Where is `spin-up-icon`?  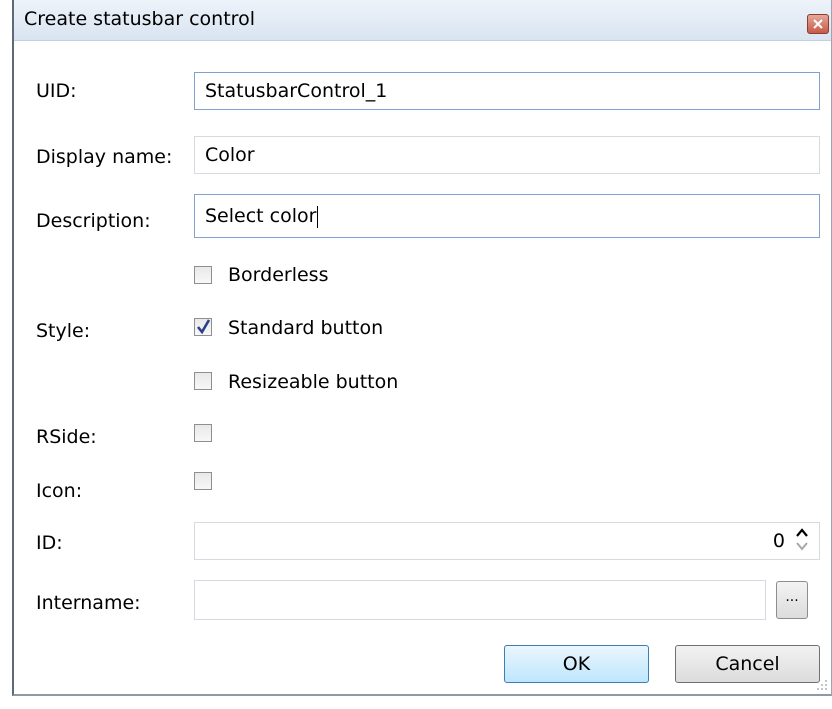
spin-up-icon is located at coordinates (802, 533).